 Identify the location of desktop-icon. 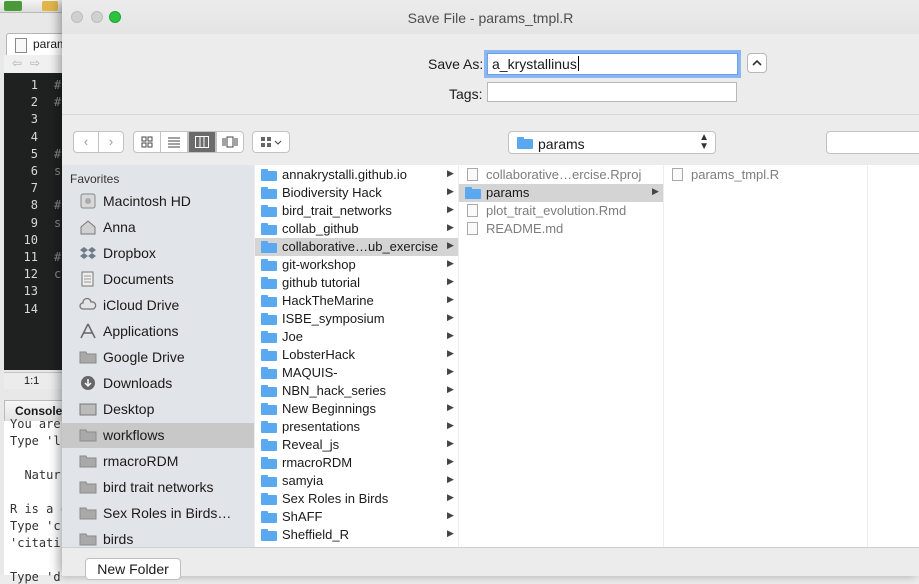
(88, 409).